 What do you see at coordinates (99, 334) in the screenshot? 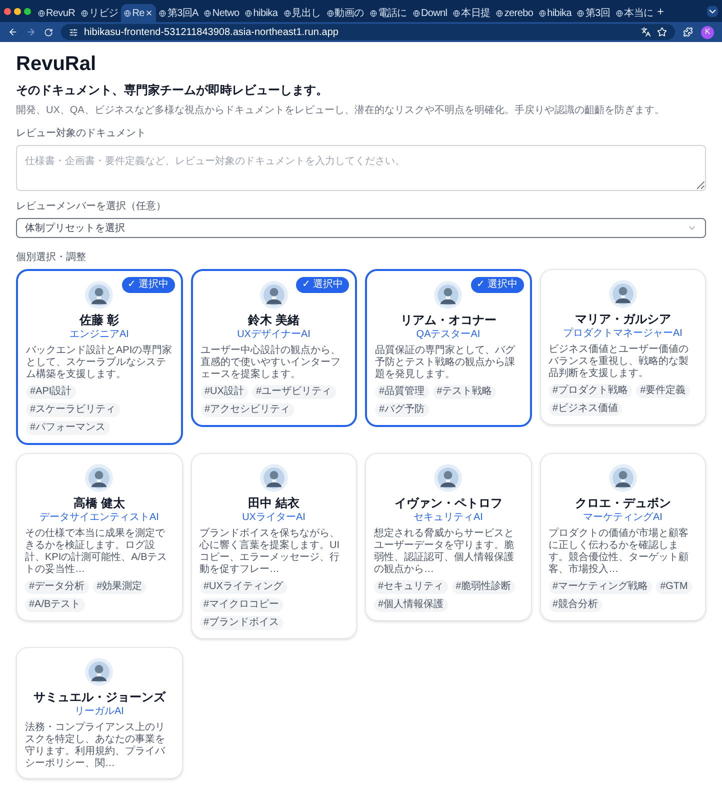
I see `member-role: エンジニアAI` at bounding box center [99, 334].